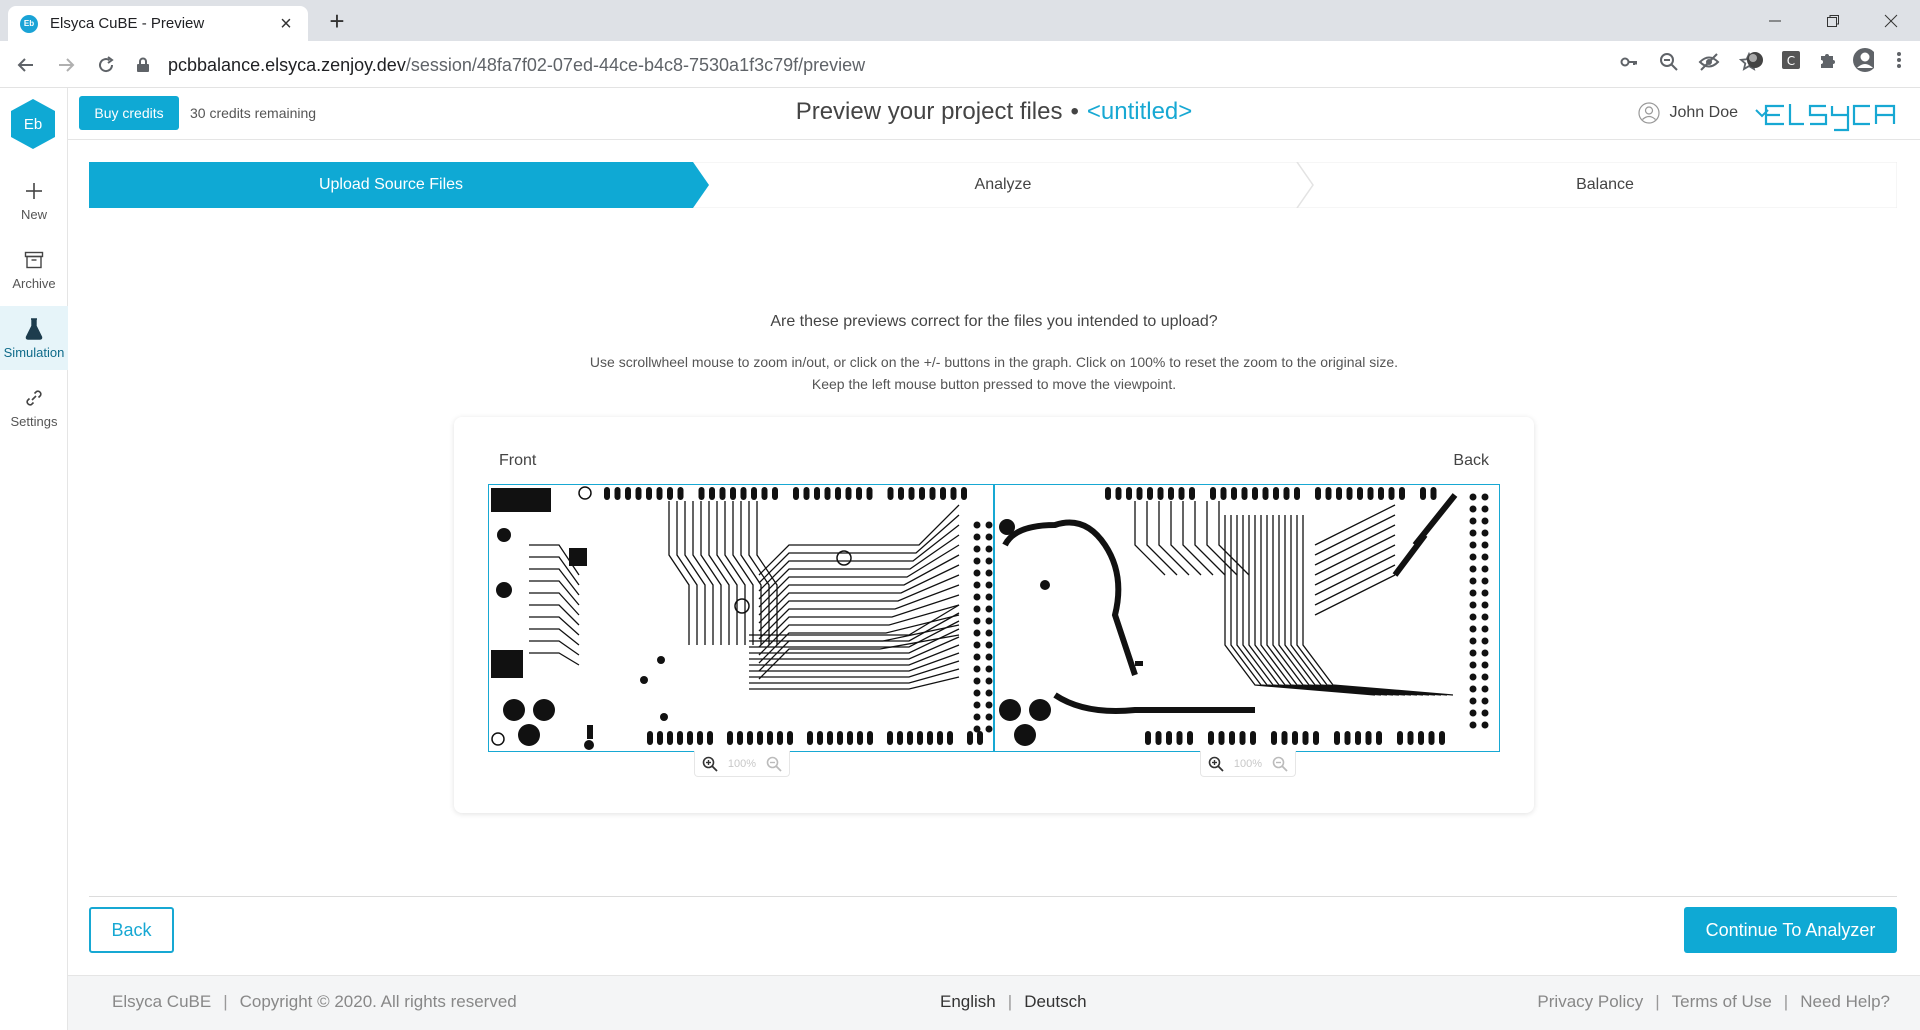 The width and height of the screenshot is (1920, 1030). Describe the element at coordinates (929, 111) in the screenshot. I see `page-title-text: Preview your project files` at that location.